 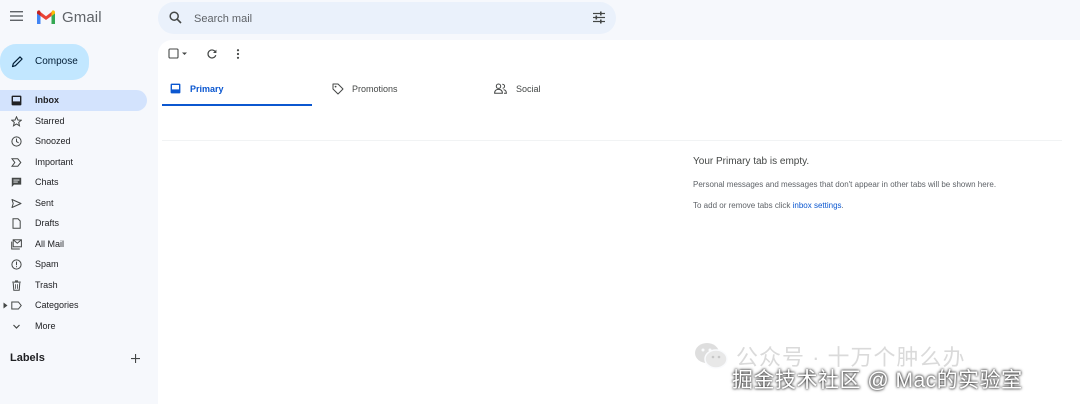 What do you see at coordinates (5, 305) in the screenshot?
I see `caret-right-icon` at bounding box center [5, 305].